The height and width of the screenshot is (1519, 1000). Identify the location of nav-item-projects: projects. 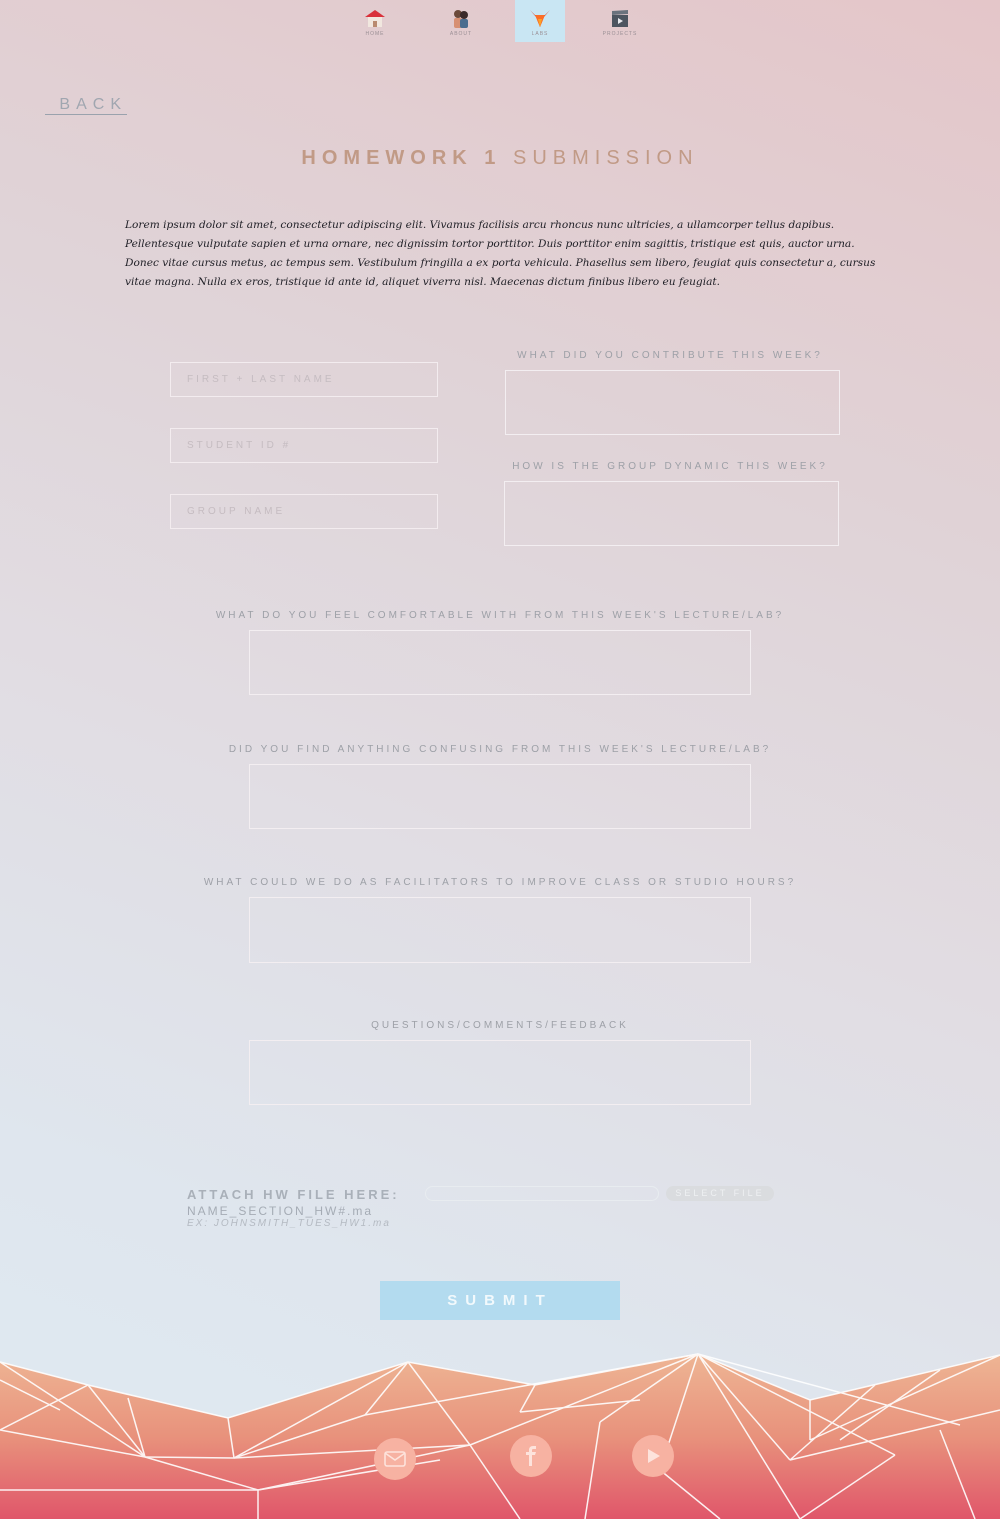
(620, 21).